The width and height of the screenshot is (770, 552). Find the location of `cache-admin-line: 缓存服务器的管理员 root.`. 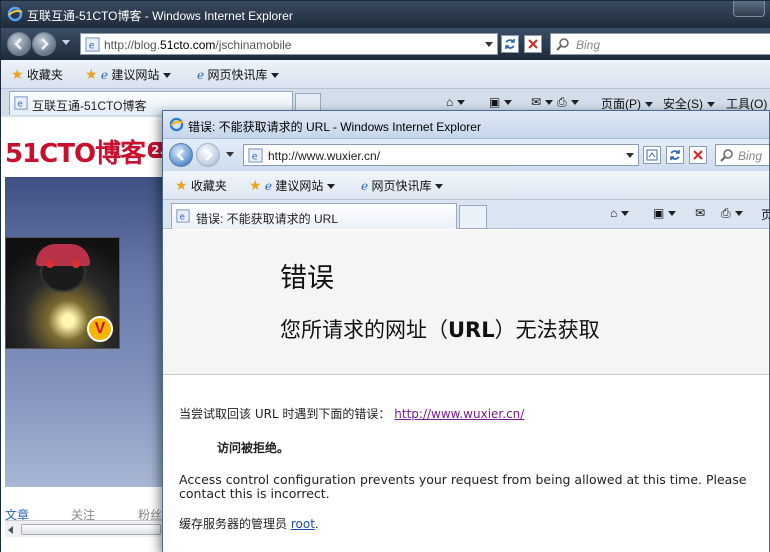

cache-admin-line: 缓存服务器的管理员 root. is located at coordinates (249, 524).